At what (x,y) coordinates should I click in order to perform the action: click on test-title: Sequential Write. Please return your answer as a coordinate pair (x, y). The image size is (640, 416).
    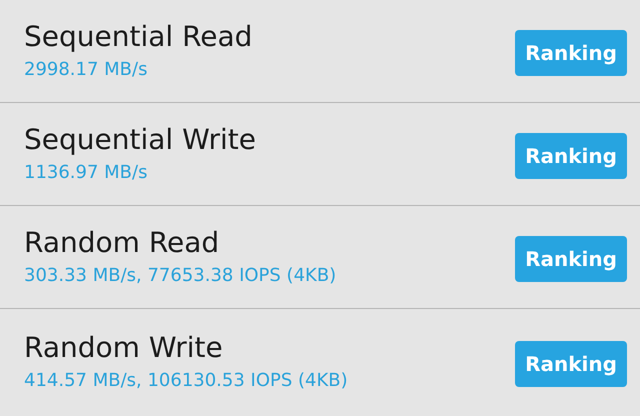
    Looking at the image, I should click on (141, 140).